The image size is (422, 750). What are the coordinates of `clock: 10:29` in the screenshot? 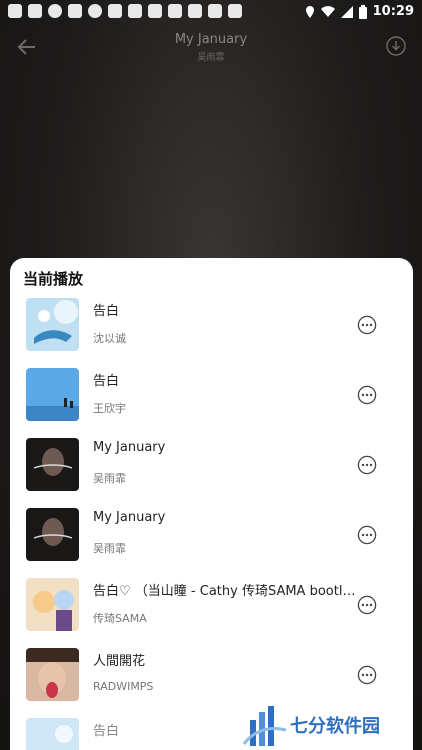 It's located at (393, 11).